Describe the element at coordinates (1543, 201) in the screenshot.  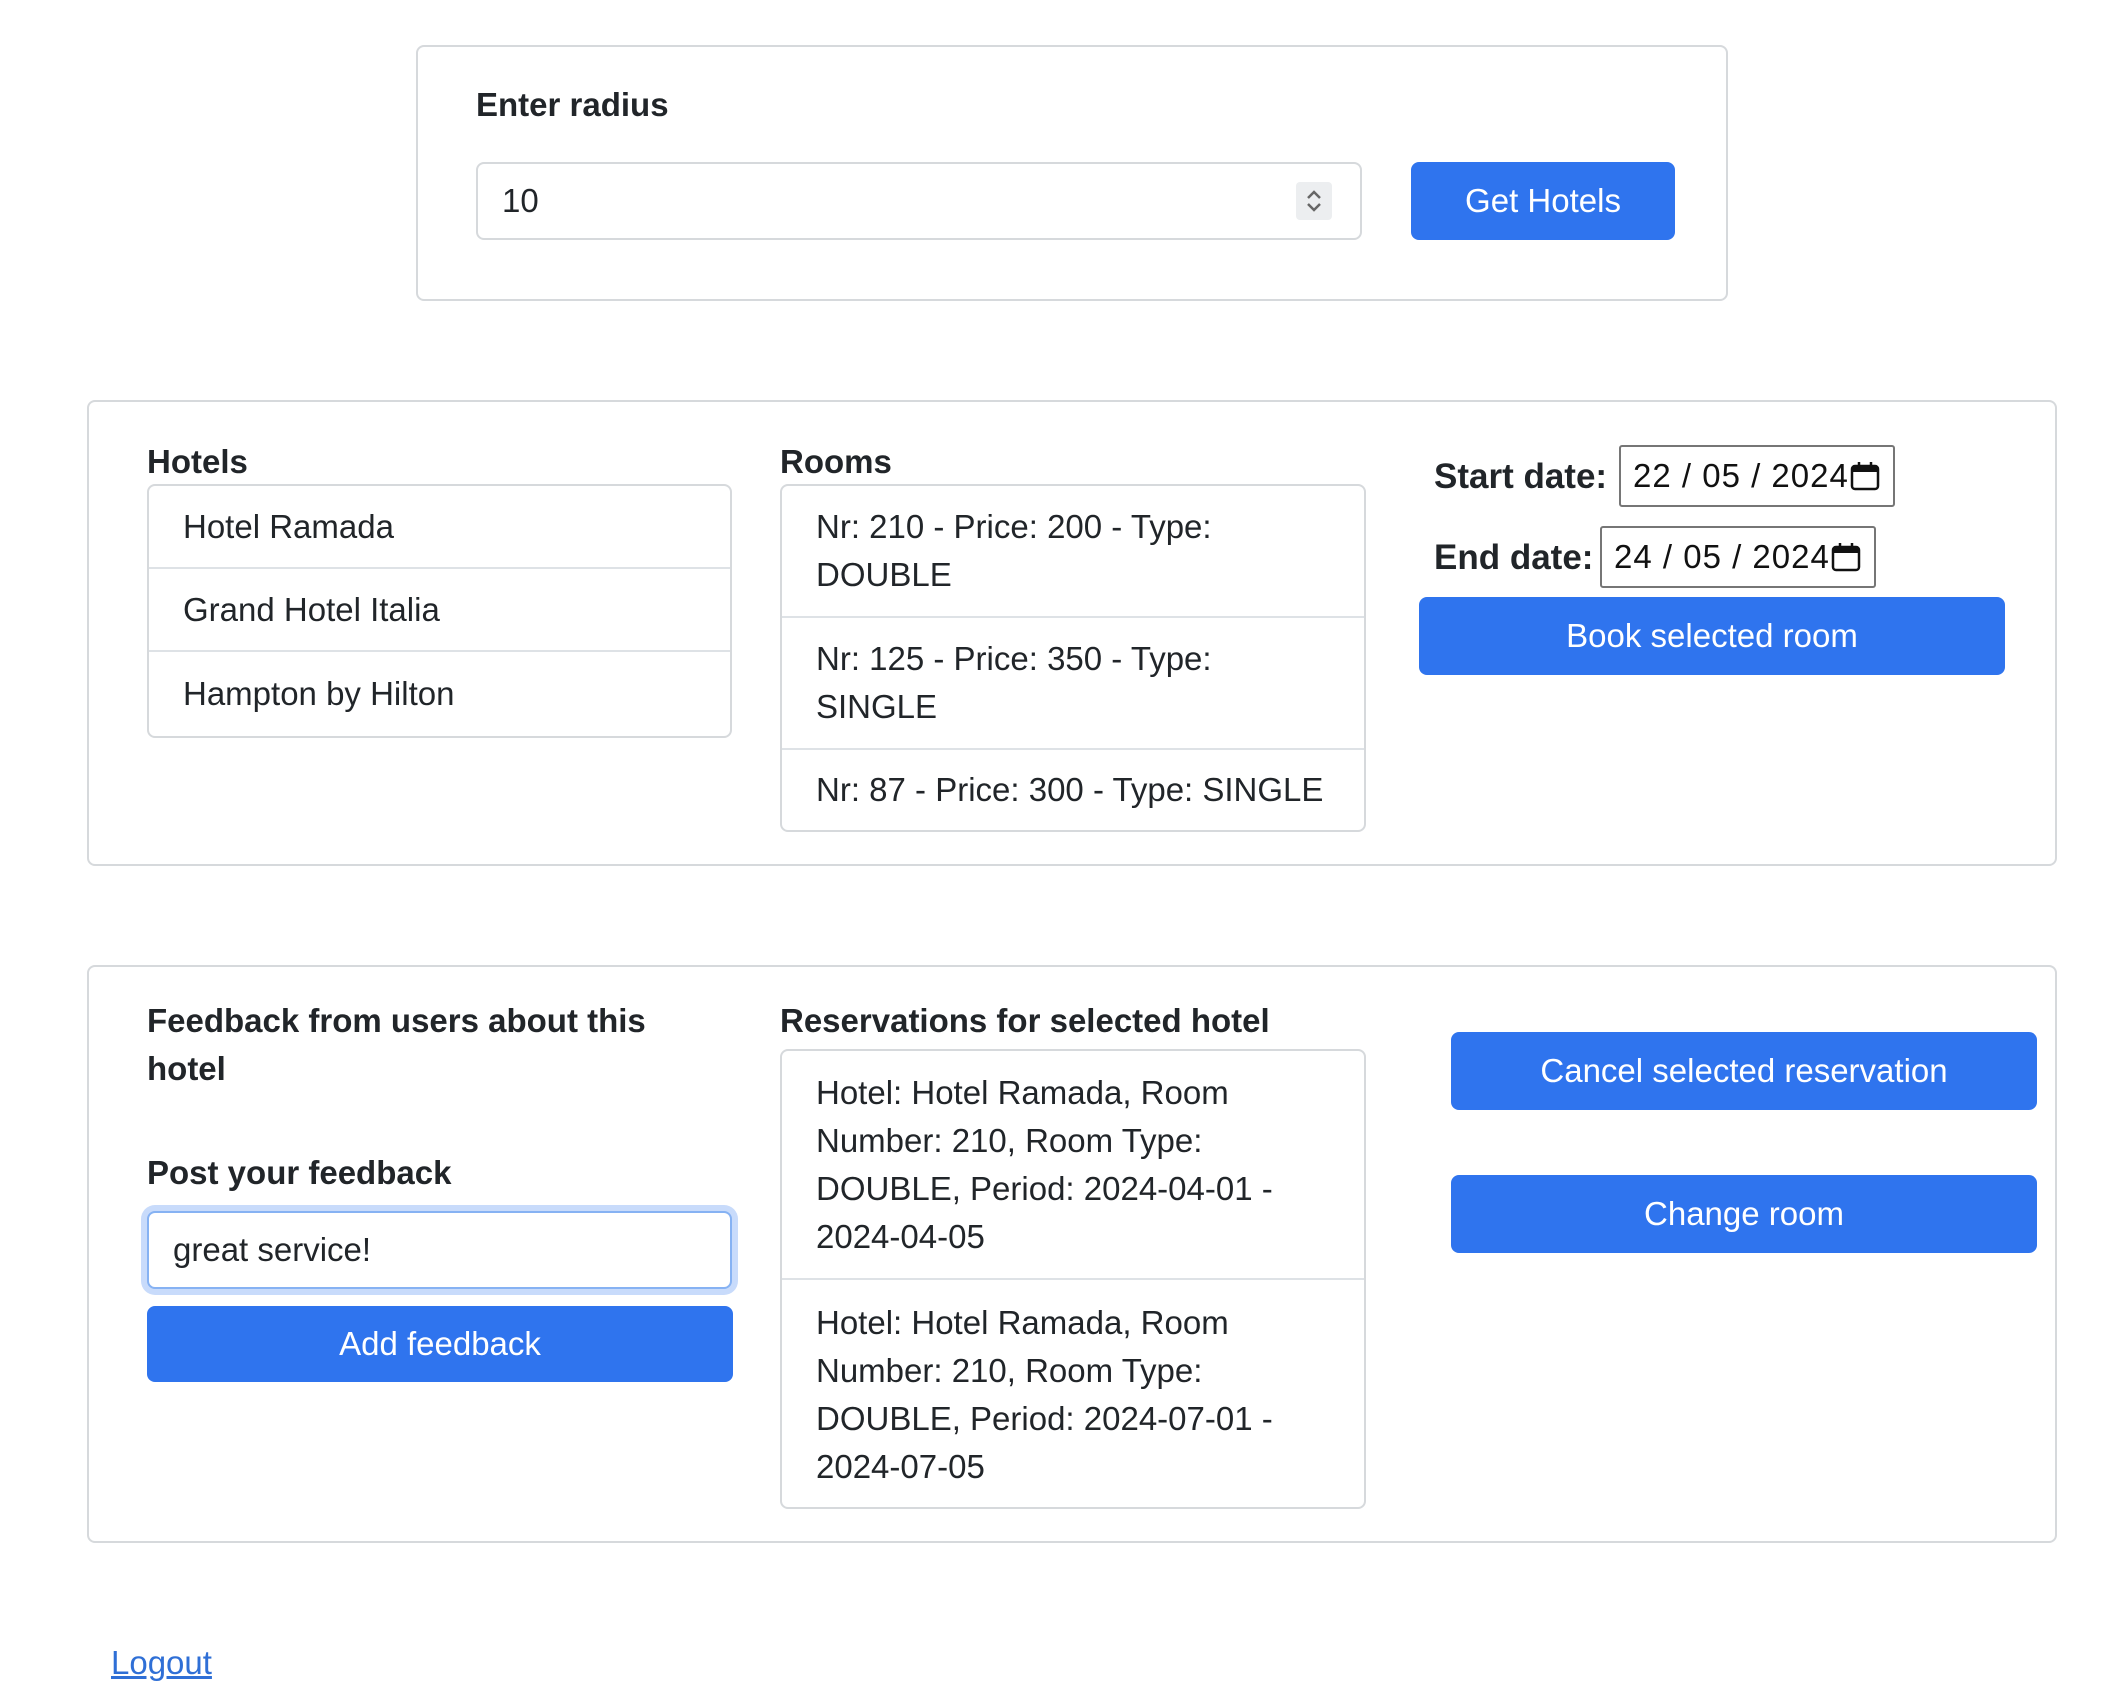
I see `get-hotels-button: Get Hotels` at that location.